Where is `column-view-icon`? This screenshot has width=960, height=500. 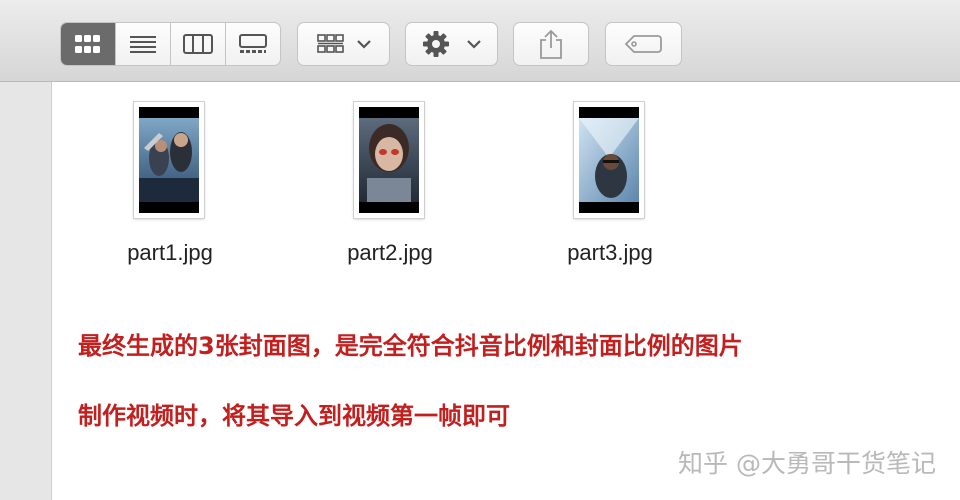
column-view-icon is located at coordinates (198, 44).